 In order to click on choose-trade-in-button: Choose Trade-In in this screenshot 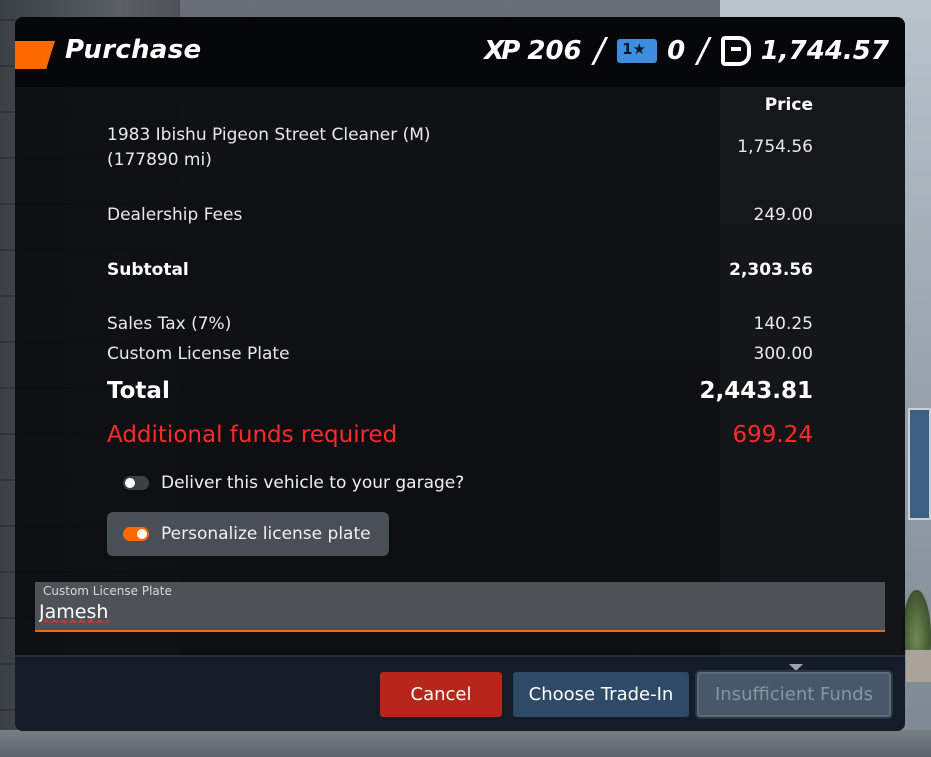, I will do `click(601, 694)`.